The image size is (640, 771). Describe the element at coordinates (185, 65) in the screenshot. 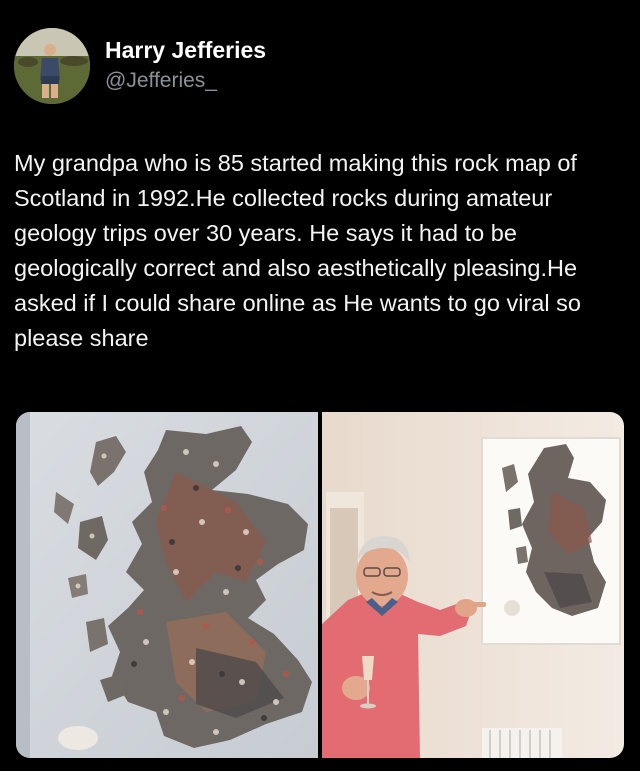

I see `author-block: Harry Jefferies @Jefferies_` at that location.